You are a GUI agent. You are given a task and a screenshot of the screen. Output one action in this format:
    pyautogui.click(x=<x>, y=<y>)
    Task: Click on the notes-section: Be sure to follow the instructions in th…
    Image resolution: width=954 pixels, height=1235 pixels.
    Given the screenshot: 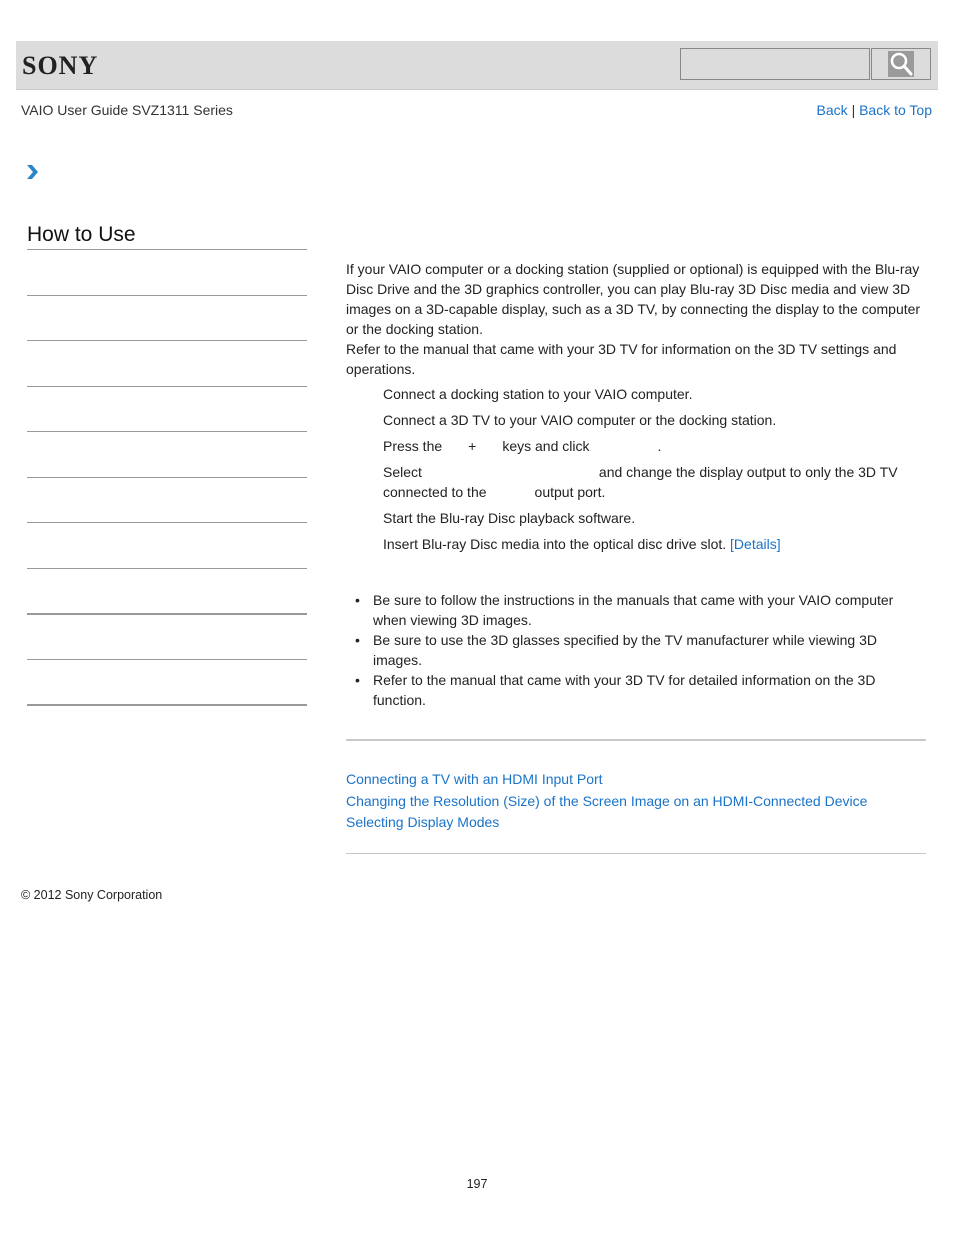 What is the action you would take?
    pyautogui.click(x=637, y=650)
    